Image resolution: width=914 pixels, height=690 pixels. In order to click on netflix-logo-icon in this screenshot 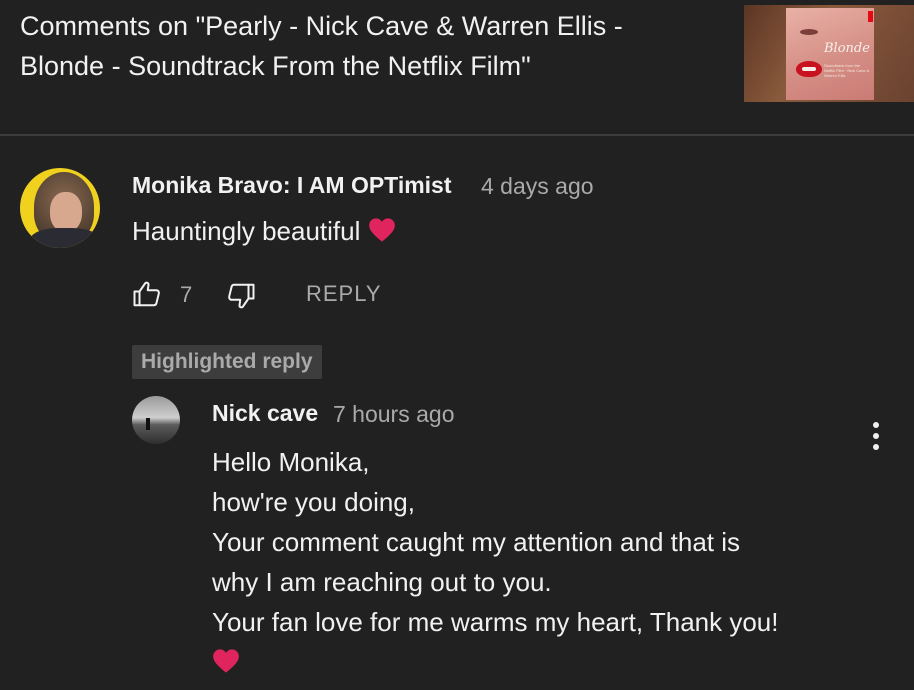, I will do `click(870, 16)`.